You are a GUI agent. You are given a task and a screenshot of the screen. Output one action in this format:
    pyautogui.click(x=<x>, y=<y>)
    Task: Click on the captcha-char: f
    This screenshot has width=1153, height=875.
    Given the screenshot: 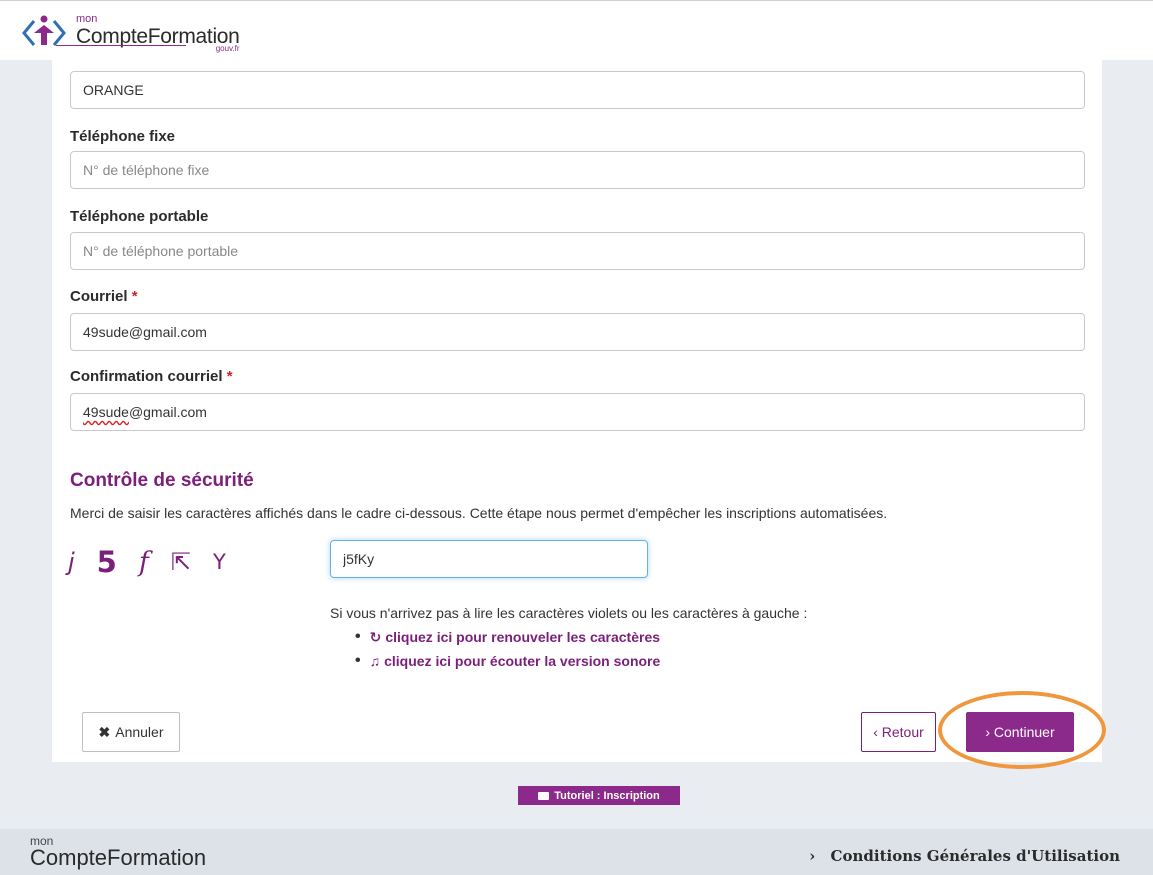 What is the action you would take?
    pyautogui.click(x=143, y=562)
    